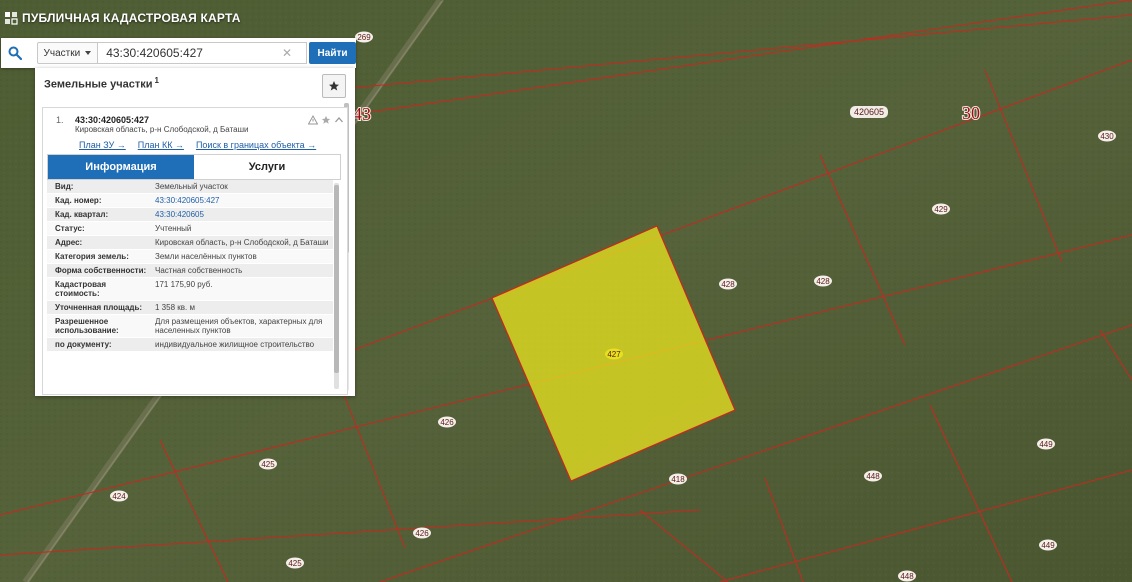 This screenshot has height=582, width=1132. Describe the element at coordinates (82, 214) in the screenshot. I see `info-key: Кад. квартал:` at that location.